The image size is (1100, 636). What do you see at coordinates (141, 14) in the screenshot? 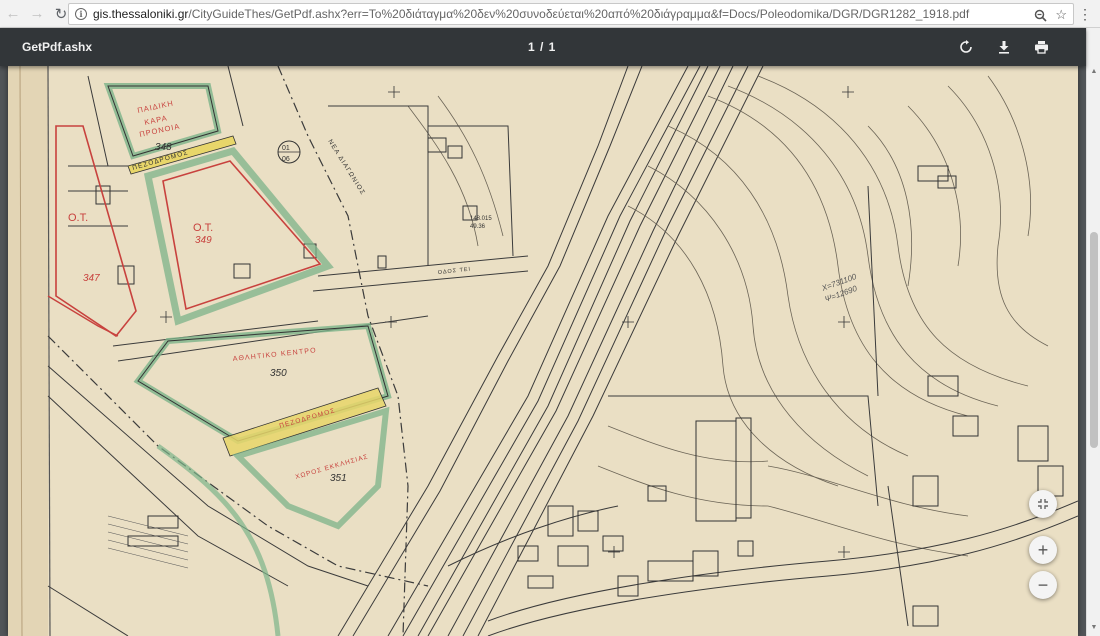
I see `url-host: gis.thessaloniki.gr` at bounding box center [141, 14].